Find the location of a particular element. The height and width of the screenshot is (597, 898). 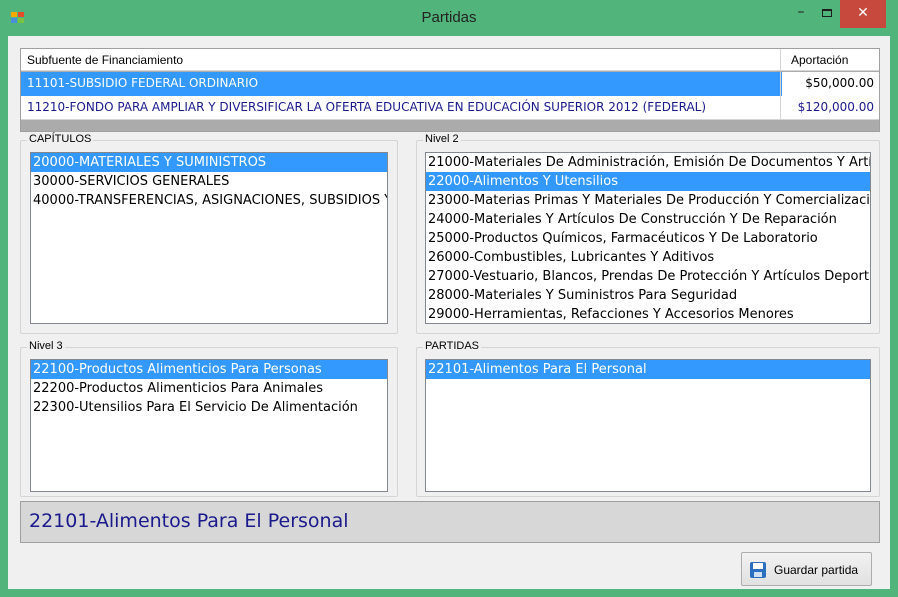

maximize-icon is located at coordinates (827, 13).